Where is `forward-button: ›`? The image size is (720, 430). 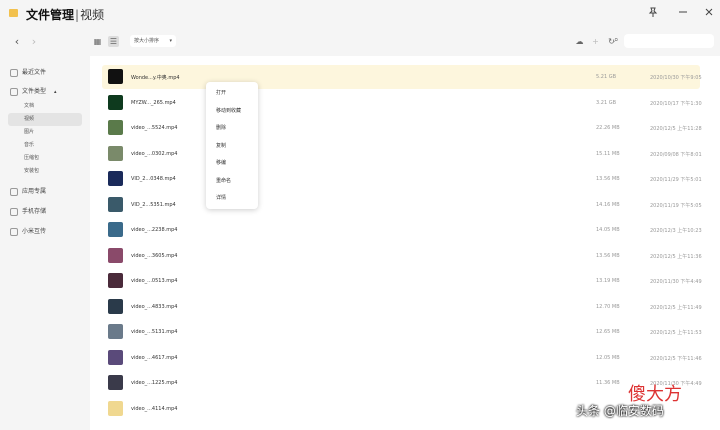 forward-button: › is located at coordinates (34, 42).